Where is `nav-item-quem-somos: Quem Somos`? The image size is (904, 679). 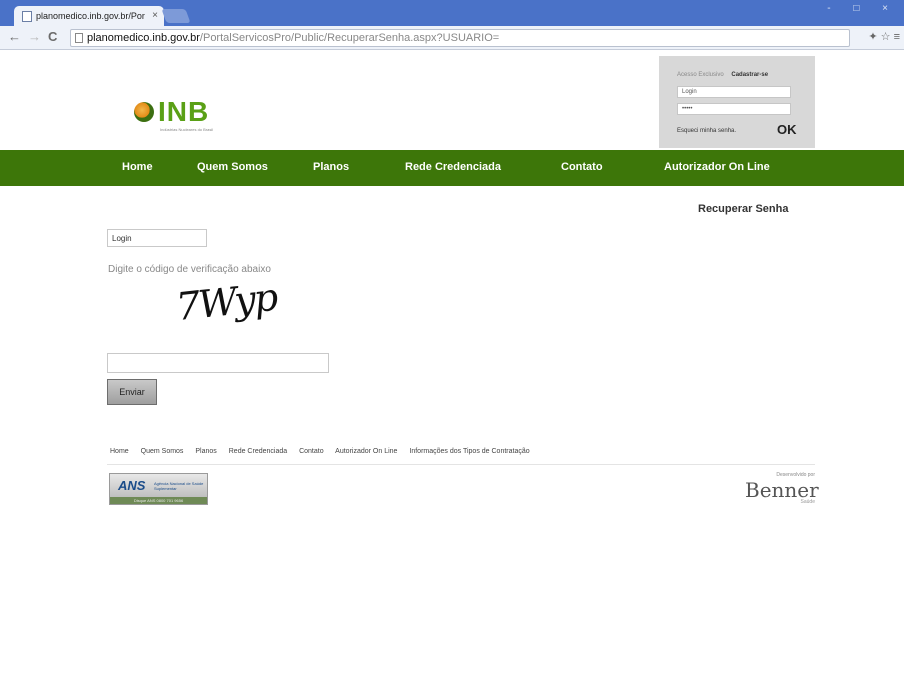
nav-item-quem-somos: Quem Somos is located at coordinates (232, 167).